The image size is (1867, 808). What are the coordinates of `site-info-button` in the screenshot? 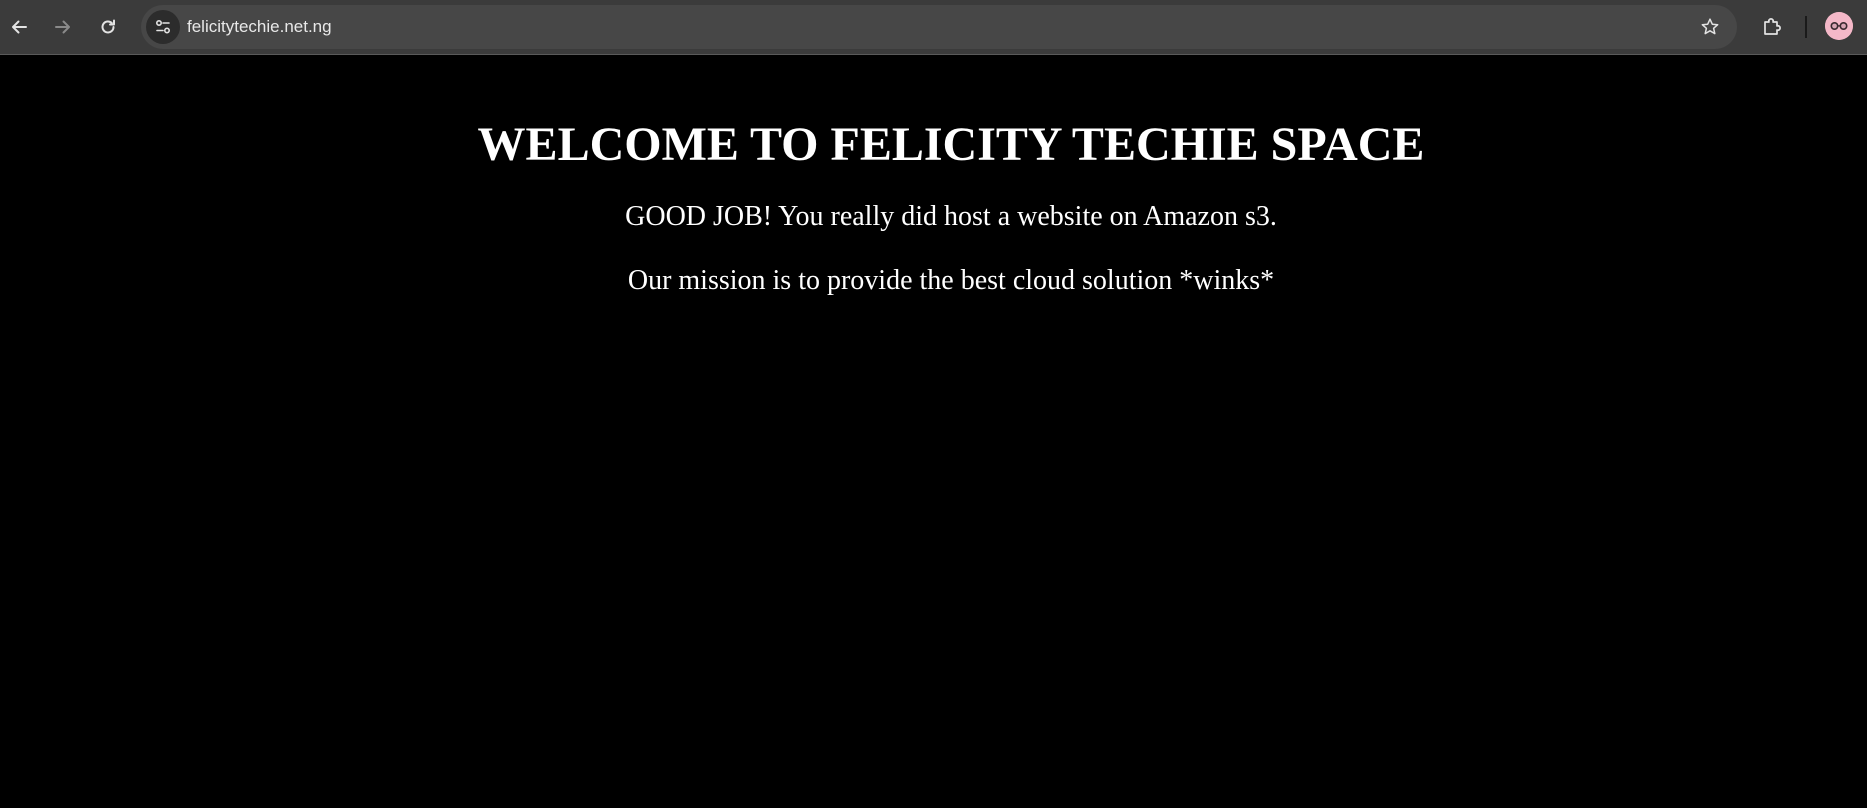 It's located at (163, 27).